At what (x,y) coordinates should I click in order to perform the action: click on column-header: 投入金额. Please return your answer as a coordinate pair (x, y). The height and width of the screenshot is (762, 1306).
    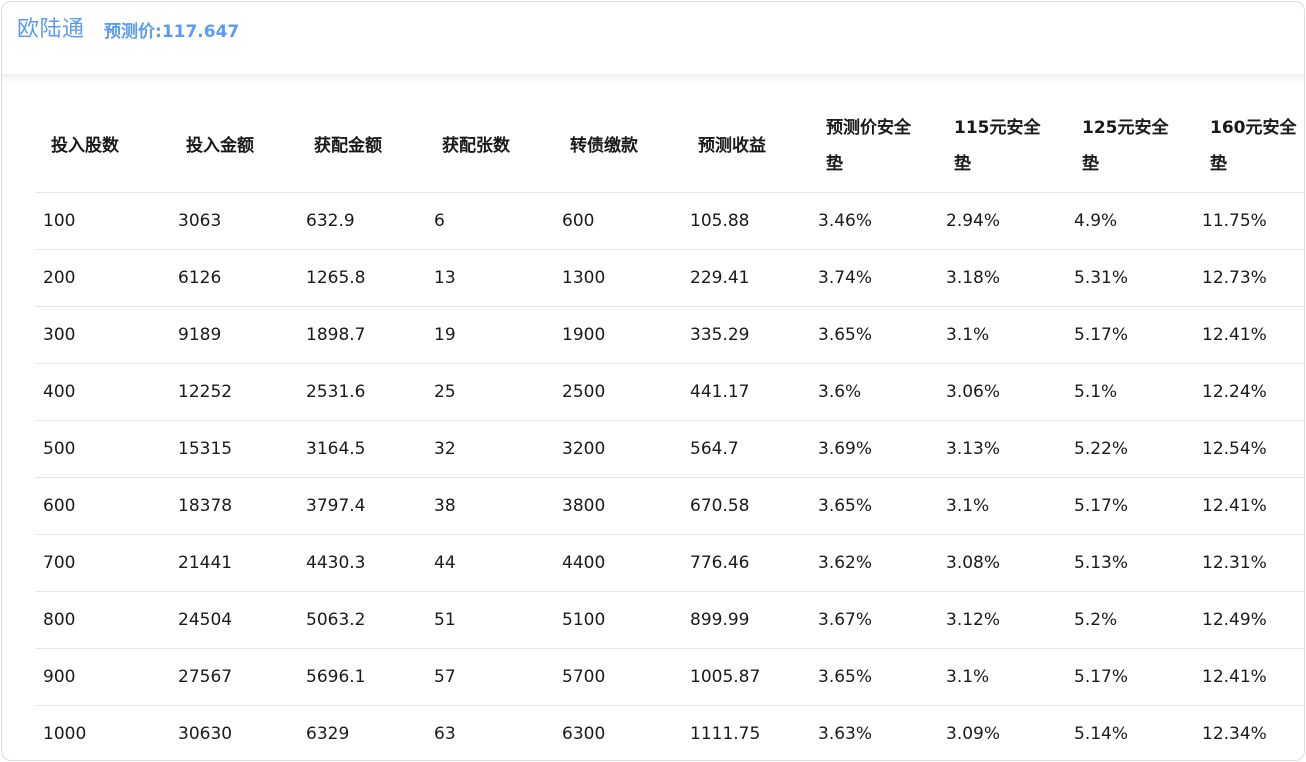
    Looking at the image, I should click on (233, 146).